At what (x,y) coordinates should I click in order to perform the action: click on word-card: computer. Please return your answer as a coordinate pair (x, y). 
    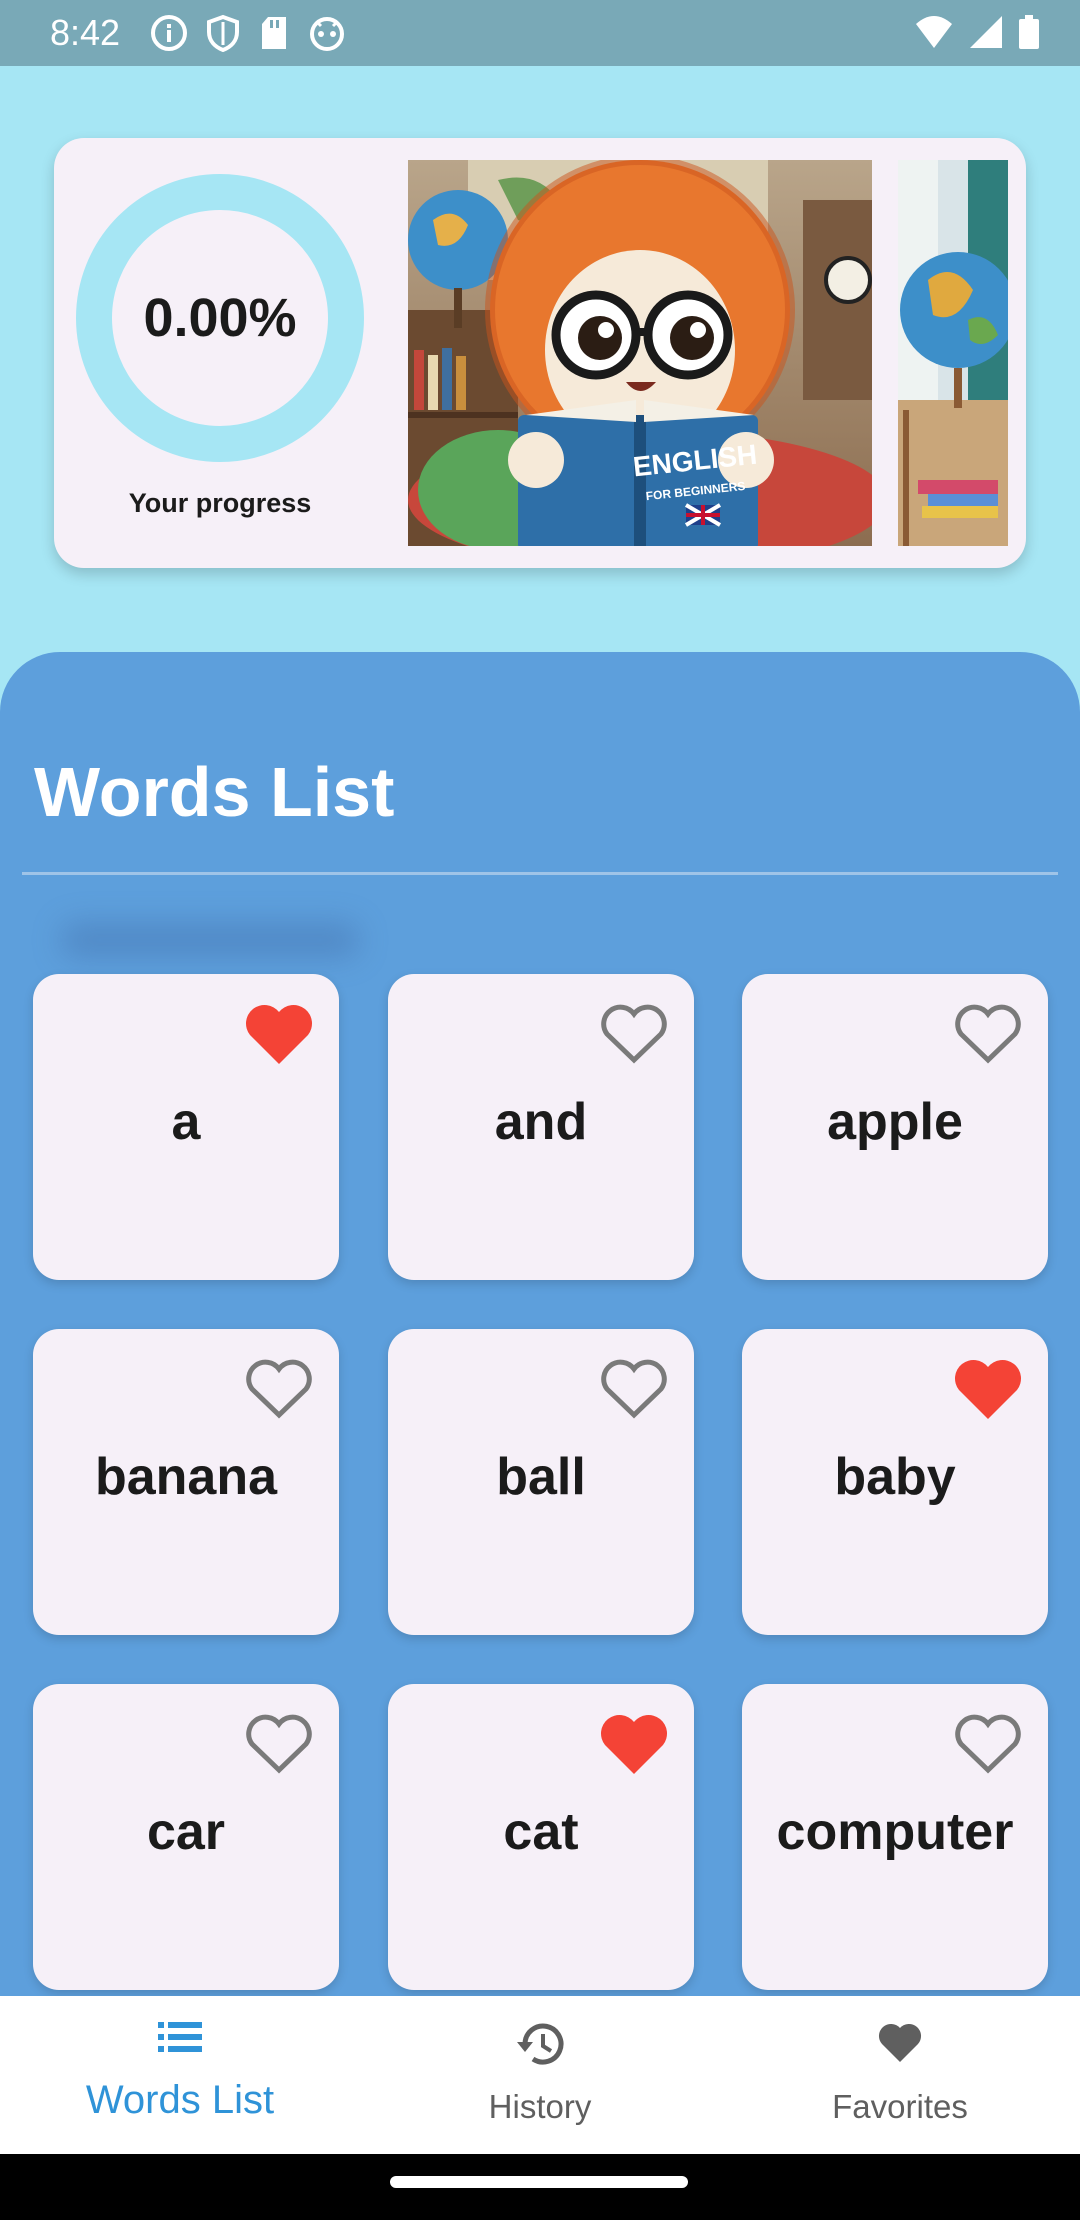
    Looking at the image, I should click on (895, 1837).